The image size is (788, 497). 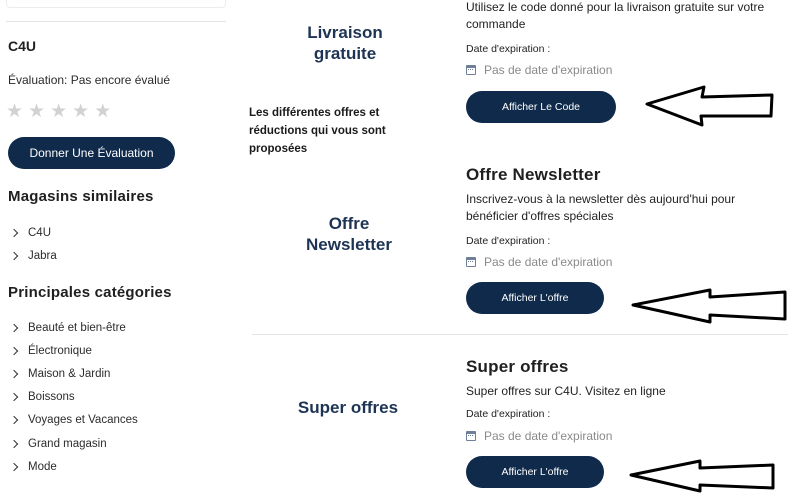 What do you see at coordinates (40, 232) in the screenshot?
I see `list-item-label: C4U` at bounding box center [40, 232].